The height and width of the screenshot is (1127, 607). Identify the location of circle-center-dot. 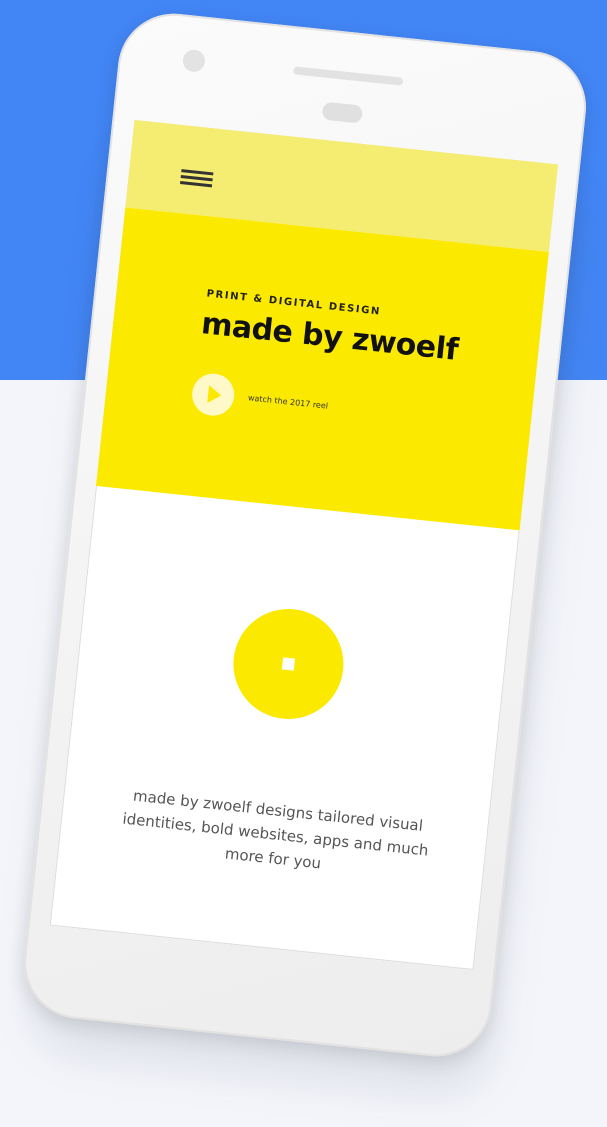
(288, 664).